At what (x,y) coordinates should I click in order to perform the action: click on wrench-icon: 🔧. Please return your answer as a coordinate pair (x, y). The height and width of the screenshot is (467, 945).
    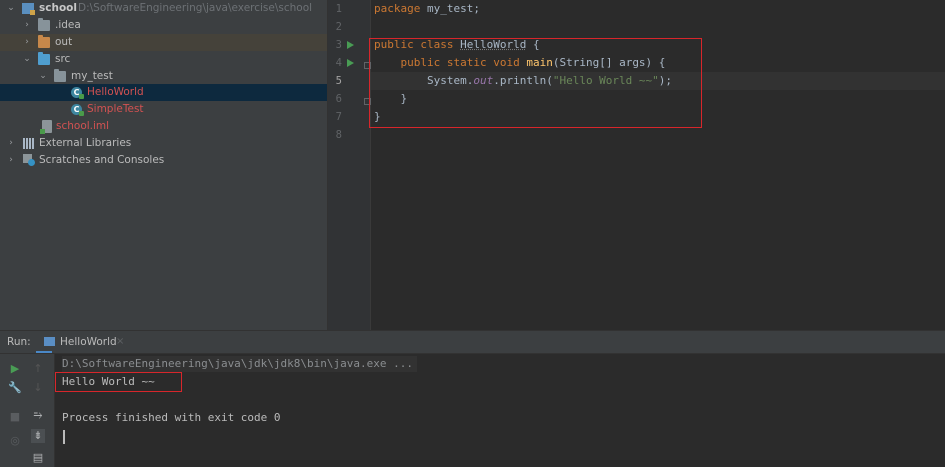
    Looking at the image, I should click on (15, 388).